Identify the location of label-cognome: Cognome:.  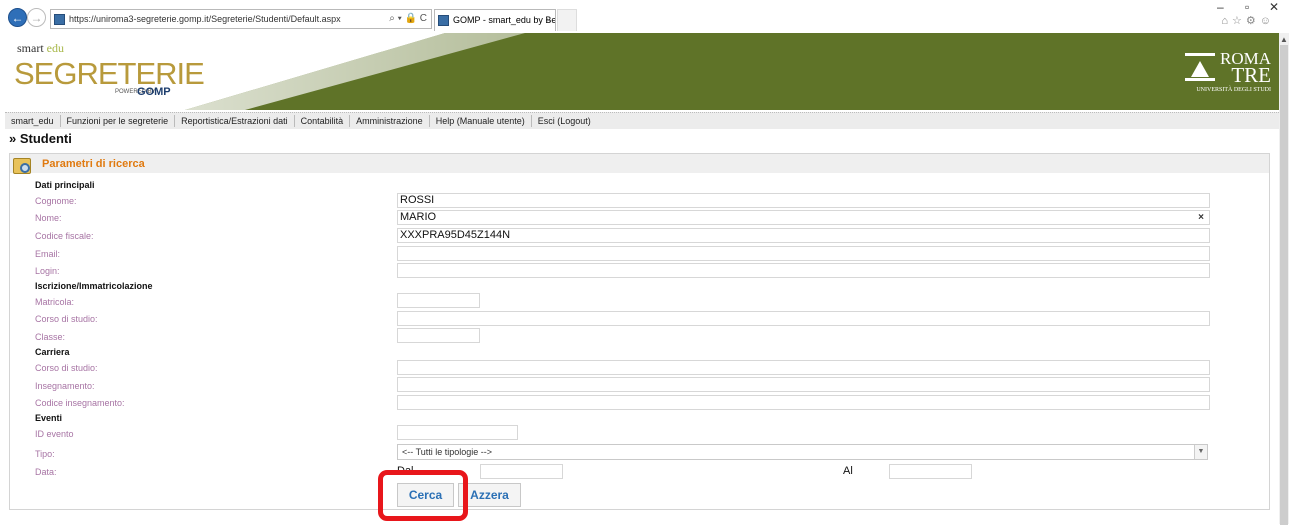
(56, 201).